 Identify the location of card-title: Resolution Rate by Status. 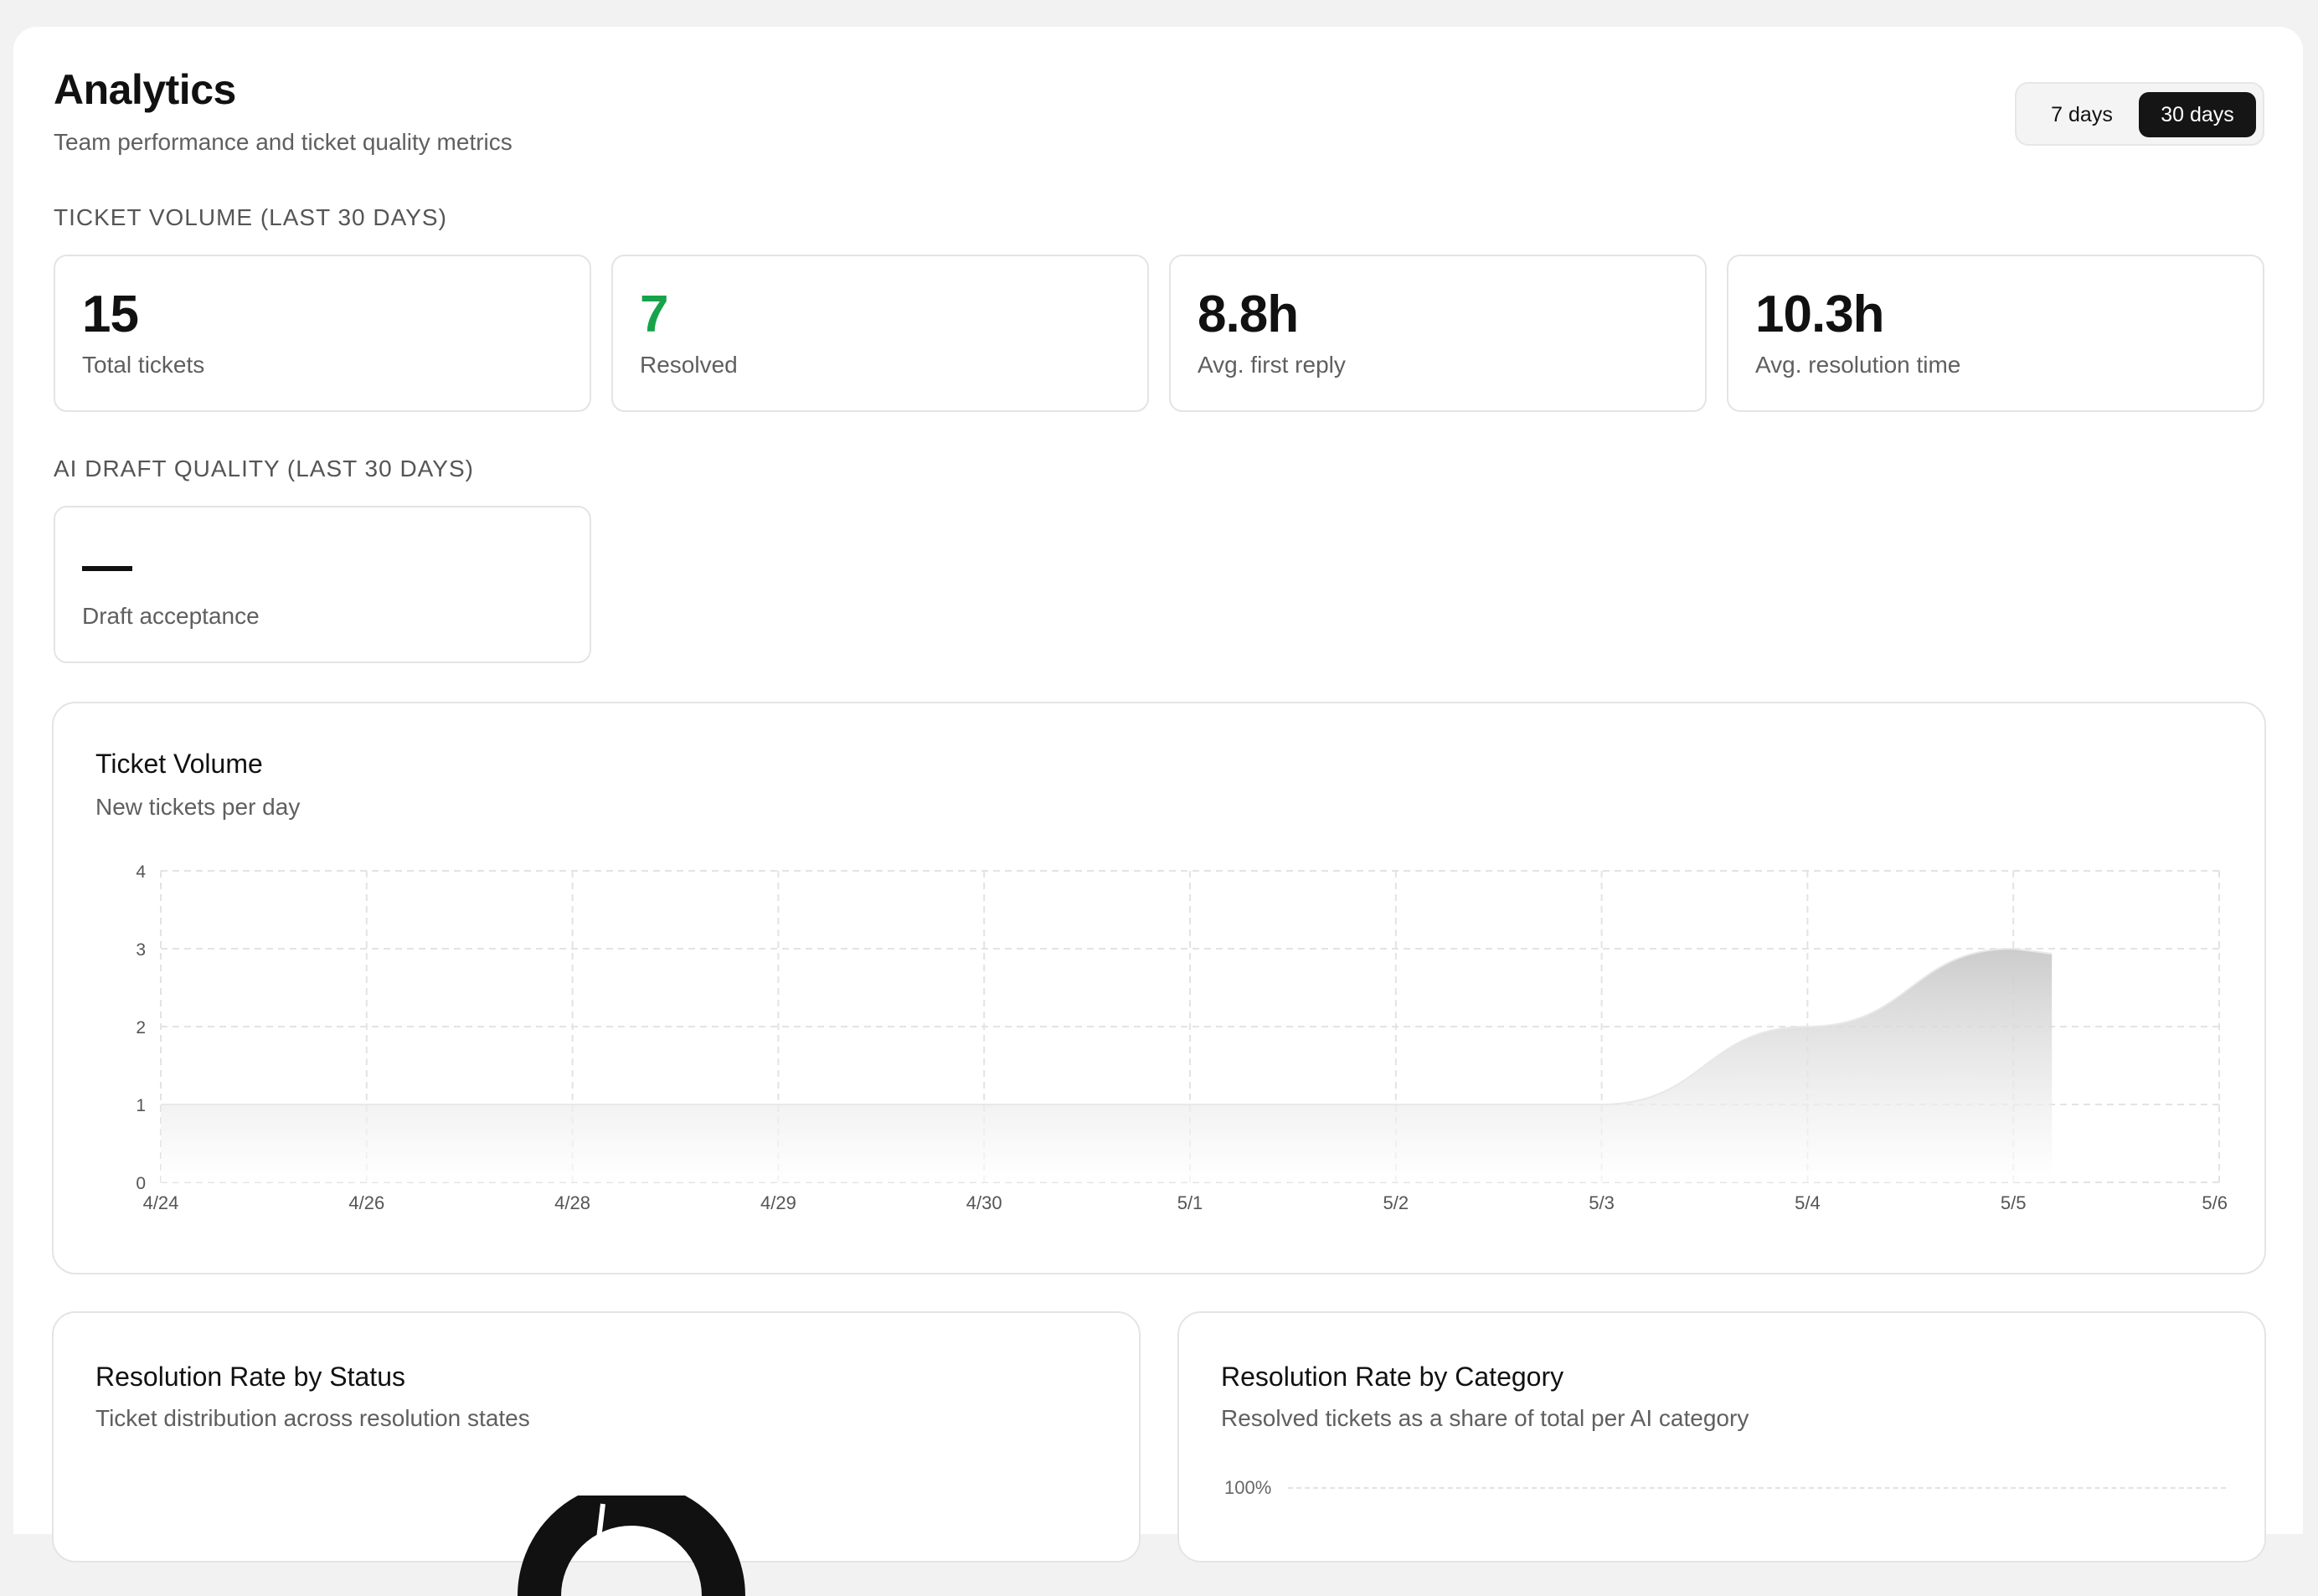
(250, 1377).